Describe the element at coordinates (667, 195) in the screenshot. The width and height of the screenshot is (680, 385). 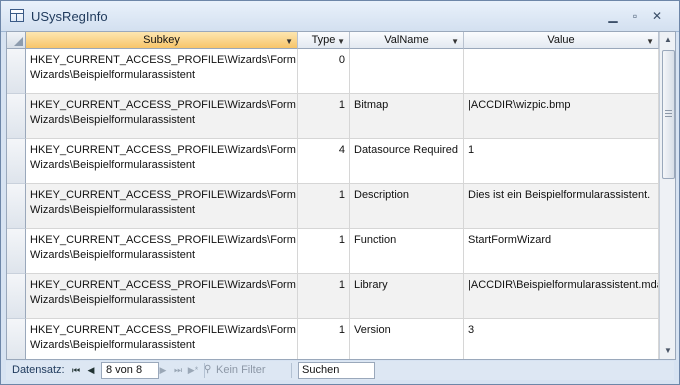
I see `vertical-scrollbar: ▲ ▼` at that location.